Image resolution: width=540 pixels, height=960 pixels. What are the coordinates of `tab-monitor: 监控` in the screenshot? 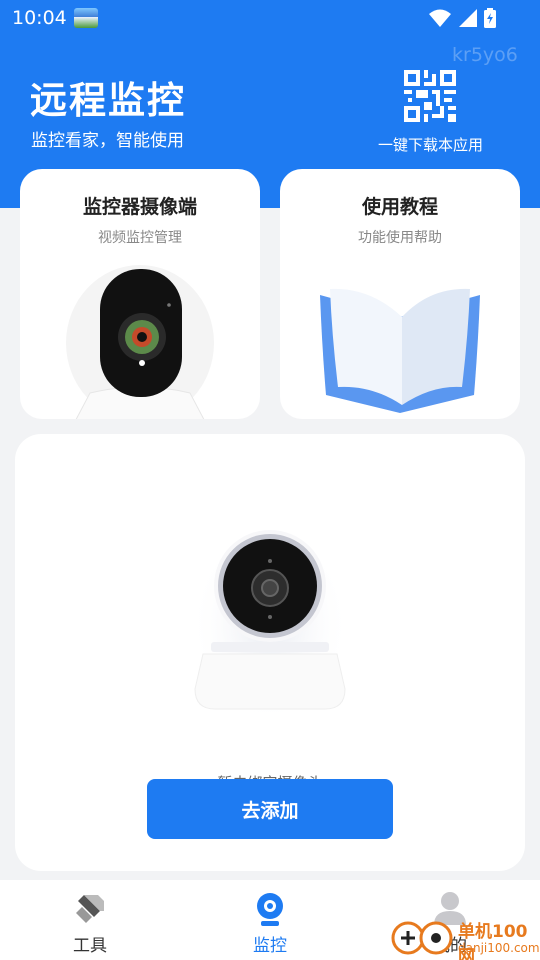 It's located at (270, 920).